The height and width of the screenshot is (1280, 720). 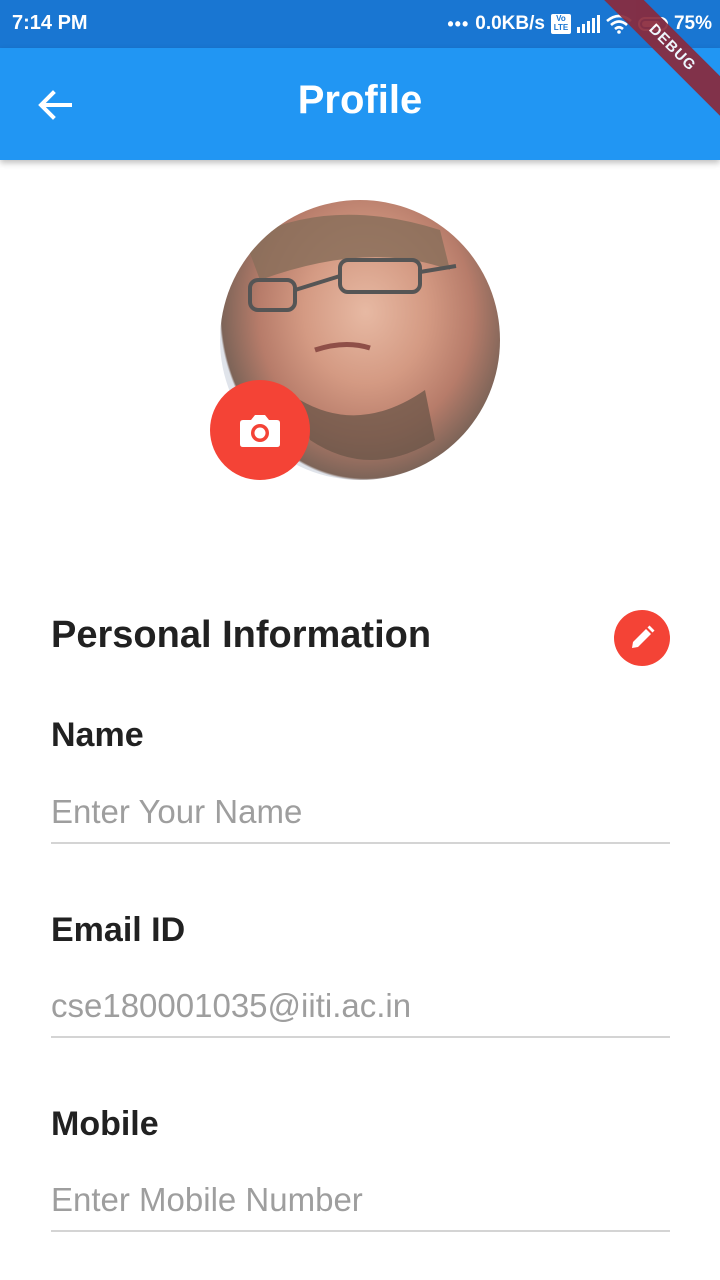 I want to click on pencil-icon, so click(x=643, y=636).